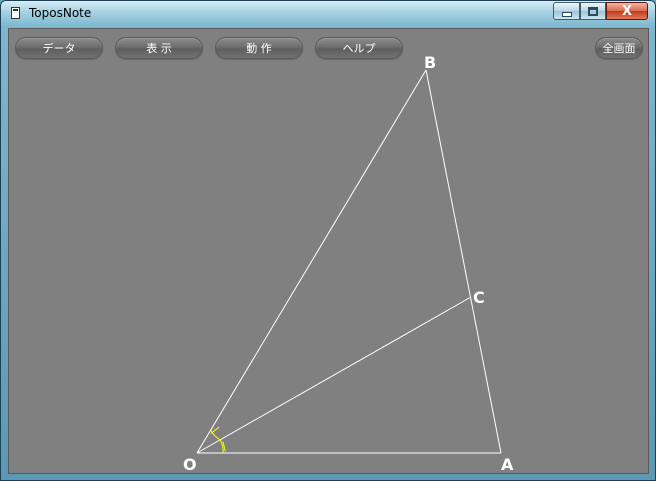 The image size is (656, 481). I want to click on window-title: ToposNote, so click(60, 13).